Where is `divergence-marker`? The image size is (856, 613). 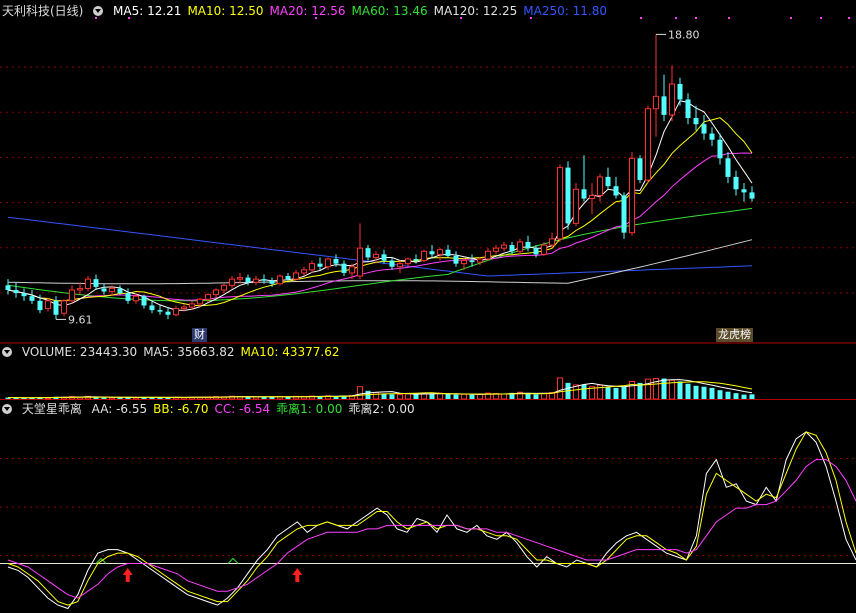
divergence-marker is located at coordinates (233, 560).